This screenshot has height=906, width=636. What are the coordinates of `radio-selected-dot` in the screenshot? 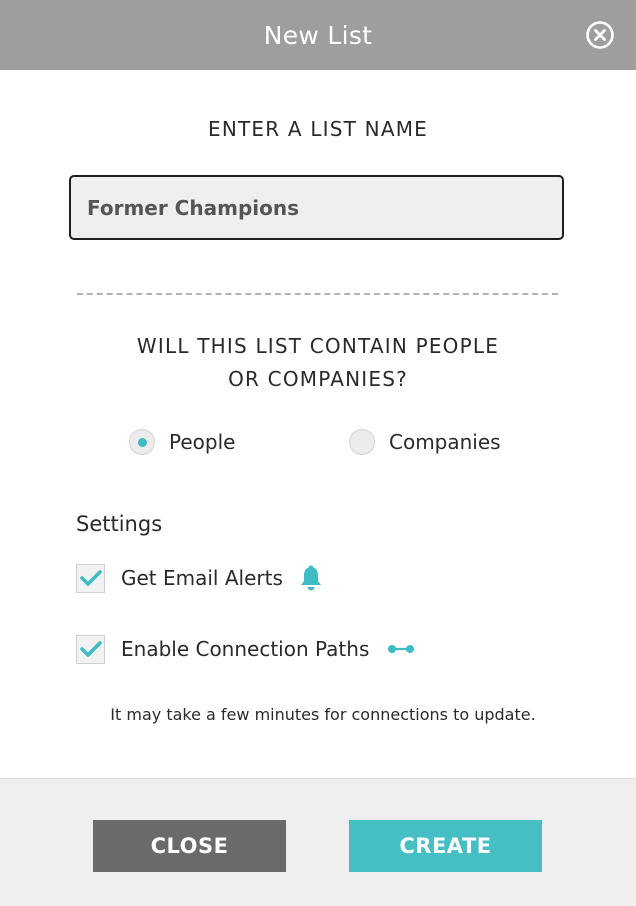 It's located at (142, 442).